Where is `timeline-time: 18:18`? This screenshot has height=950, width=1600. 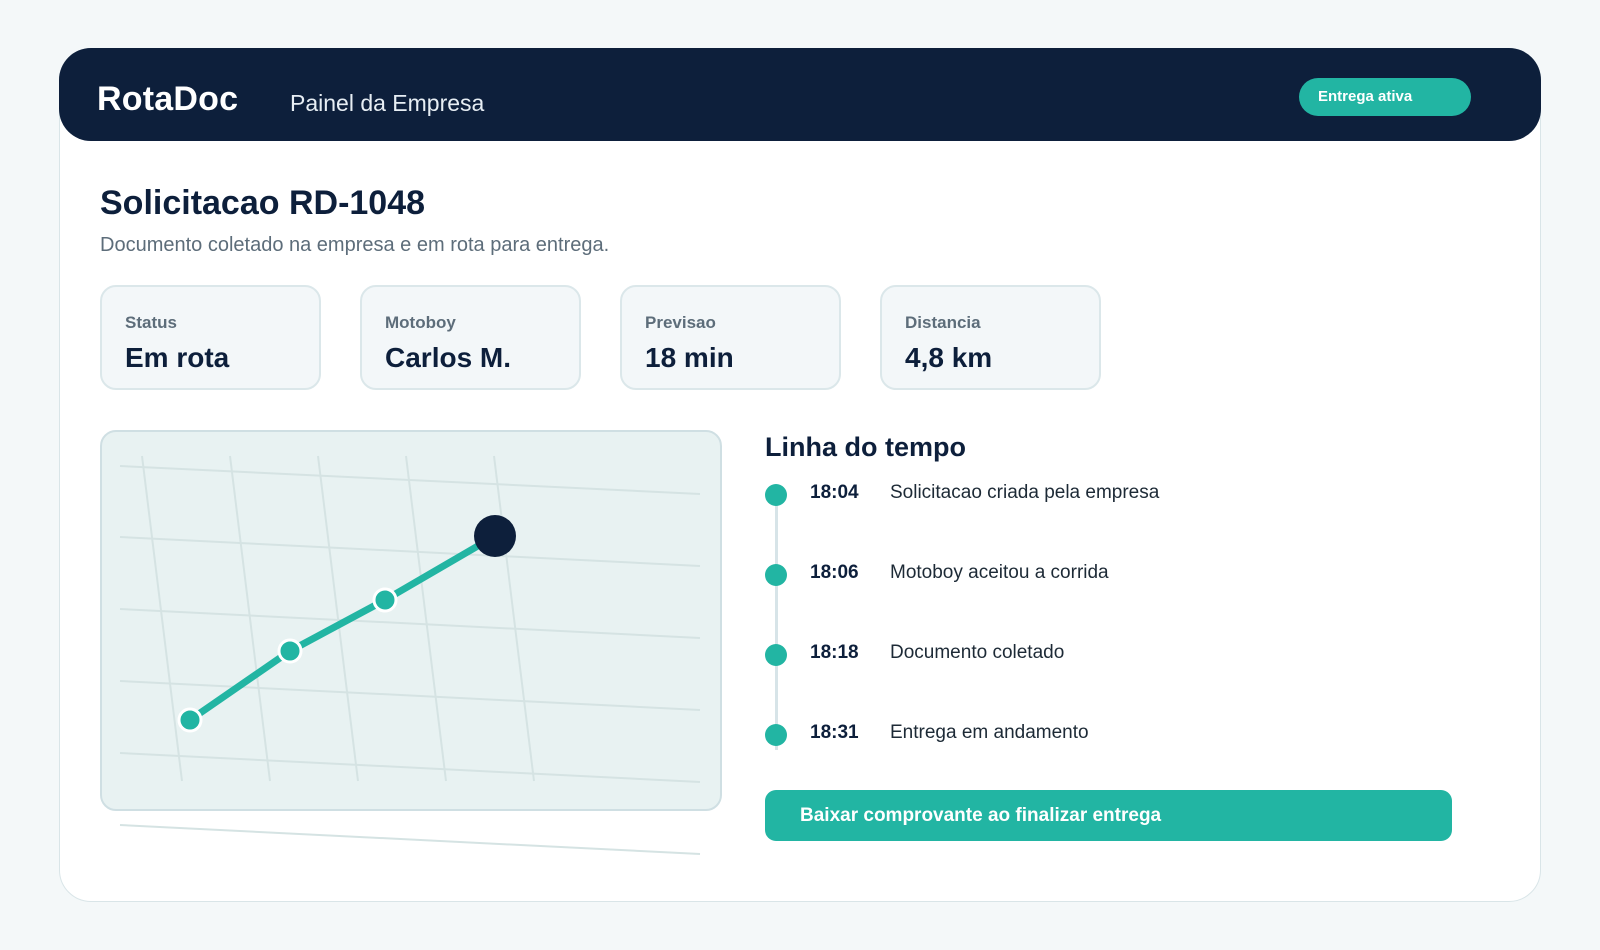
timeline-time: 18:18 is located at coordinates (834, 652).